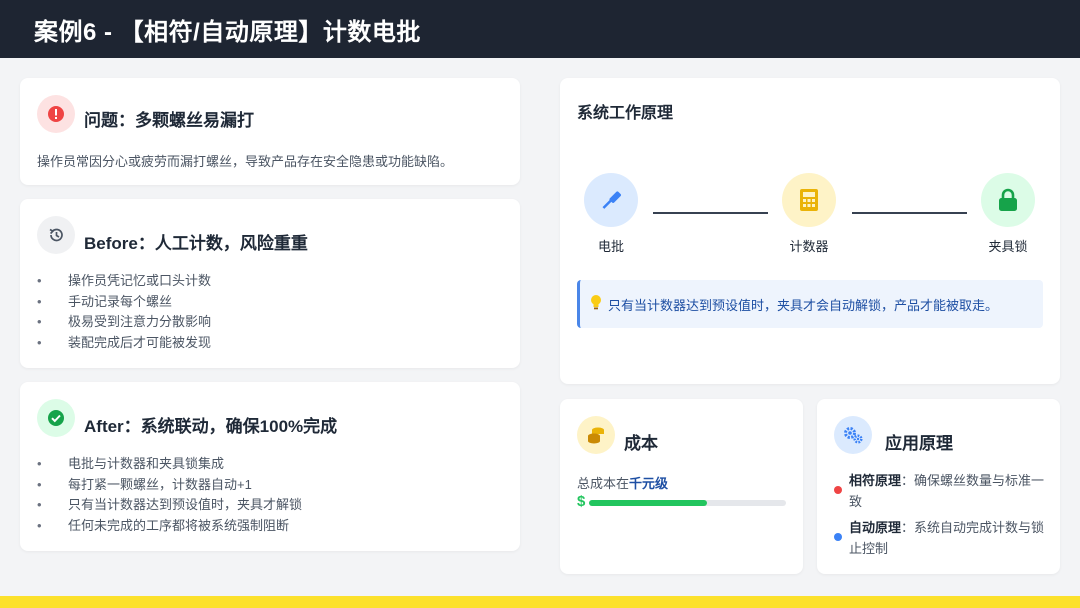 The height and width of the screenshot is (608, 1080). I want to click on lightbulb-icon, so click(596, 304).